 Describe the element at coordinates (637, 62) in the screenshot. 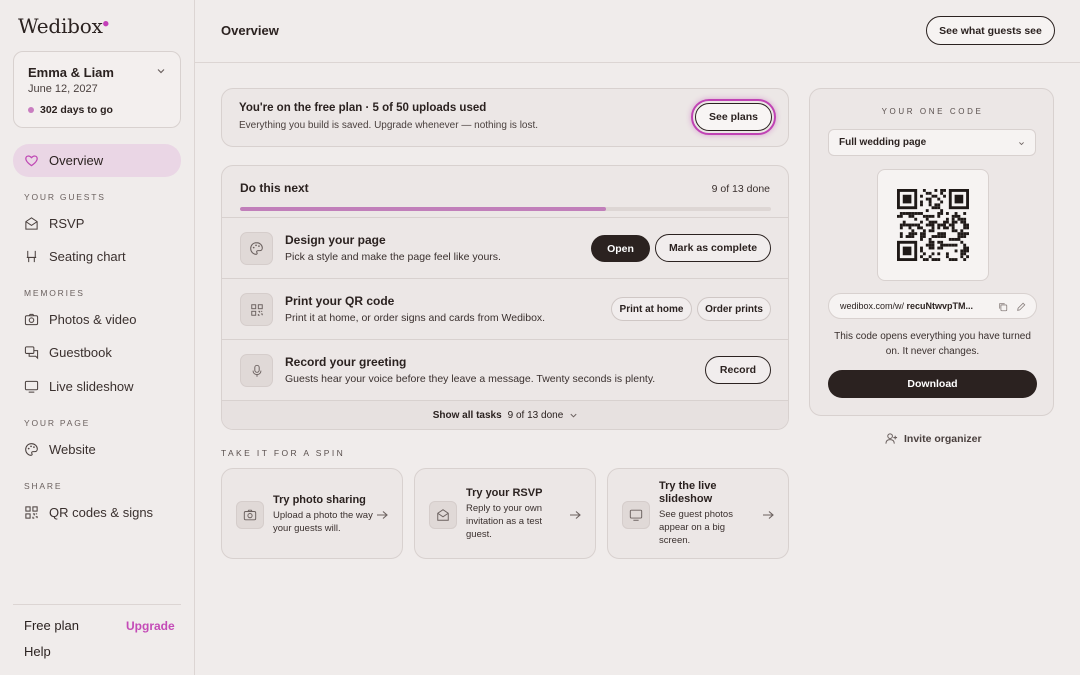

I see `header-divider` at that location.